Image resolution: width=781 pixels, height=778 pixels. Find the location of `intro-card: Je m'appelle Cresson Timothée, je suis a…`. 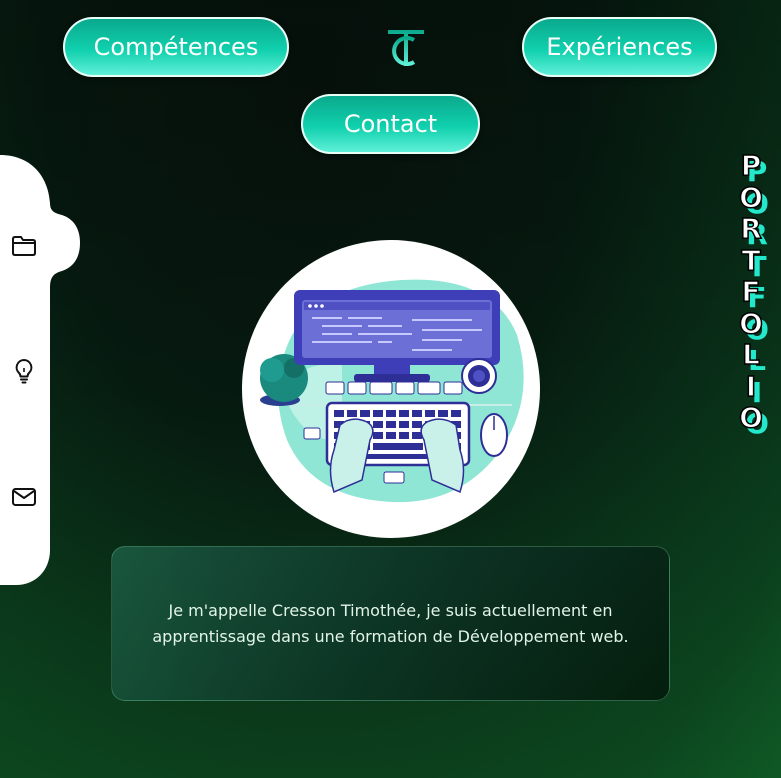

intro-card: Je m'appelle Cresson Timothée, je suis a… is located at coordinates (390, 623).